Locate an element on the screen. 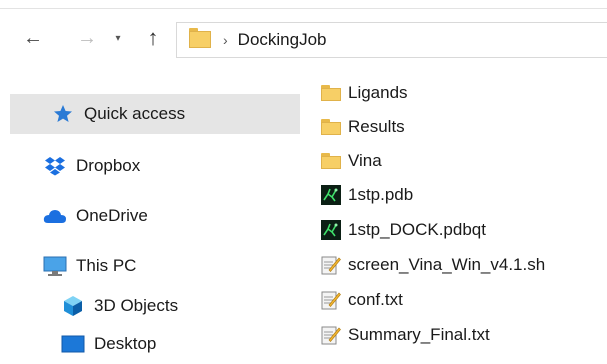 The image size is (607, 364). file-name: Vina is located at coordinates (365, 160).